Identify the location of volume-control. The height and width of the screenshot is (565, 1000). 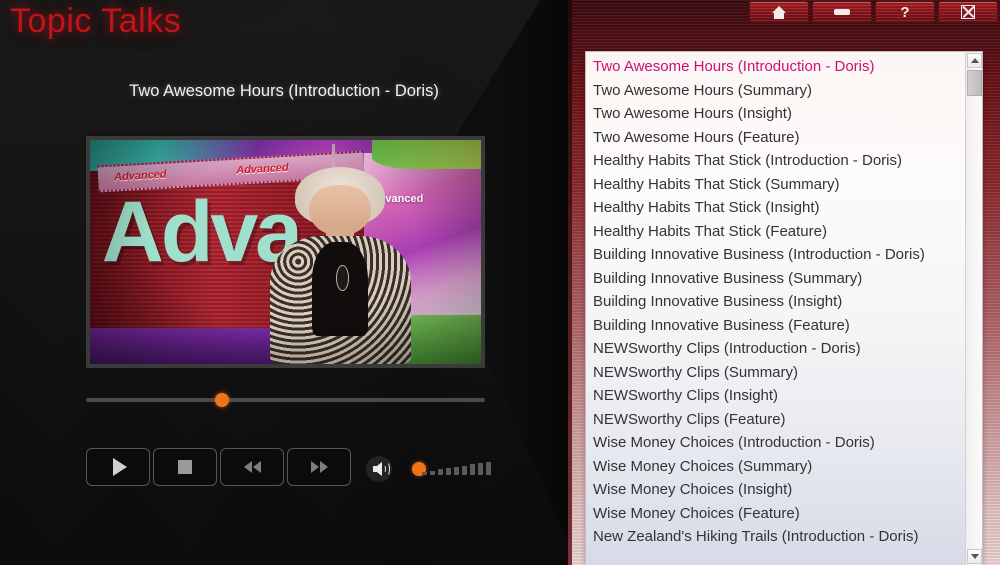
(428, 469).